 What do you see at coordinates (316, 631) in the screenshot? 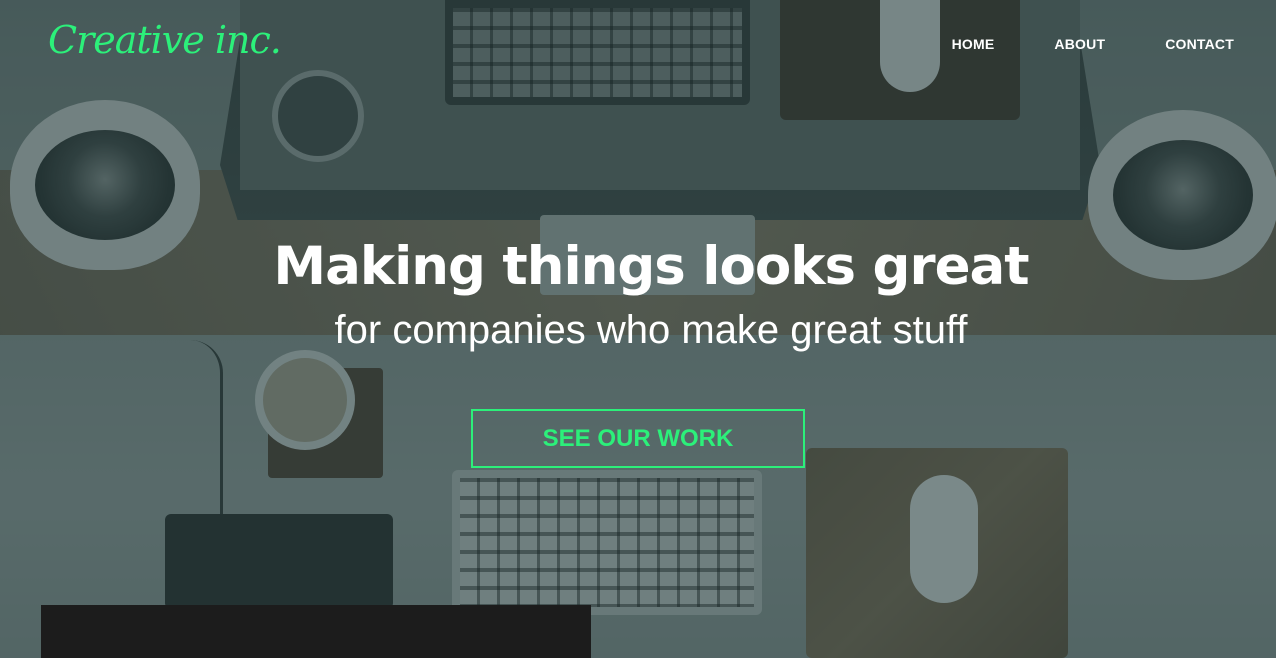
I see `bottom-dark-panel` at bounding box center [316, 631].